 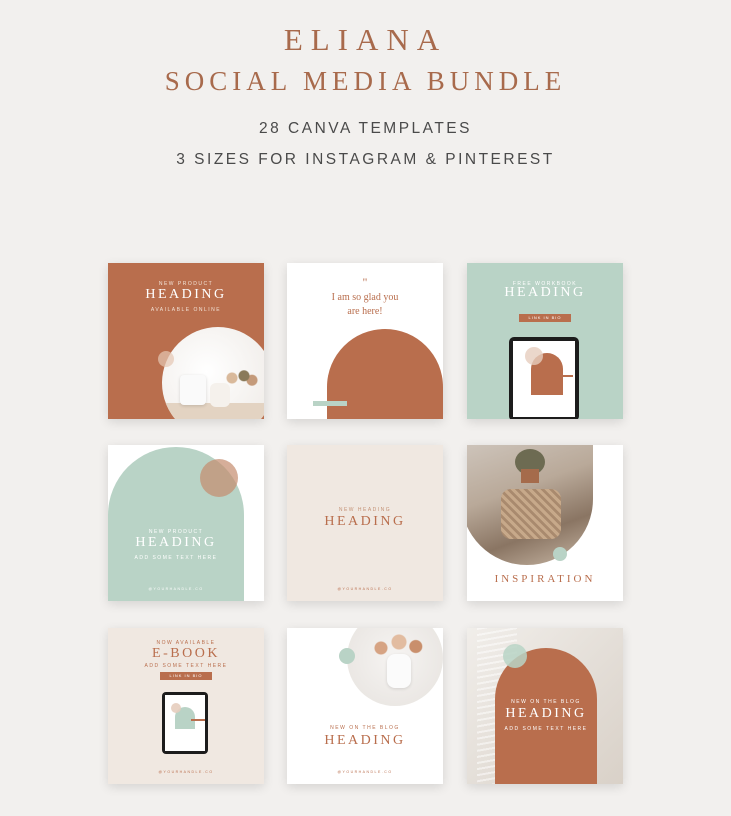 I want to click on bundle-title: ELIANA, so click(x=365, y=39).